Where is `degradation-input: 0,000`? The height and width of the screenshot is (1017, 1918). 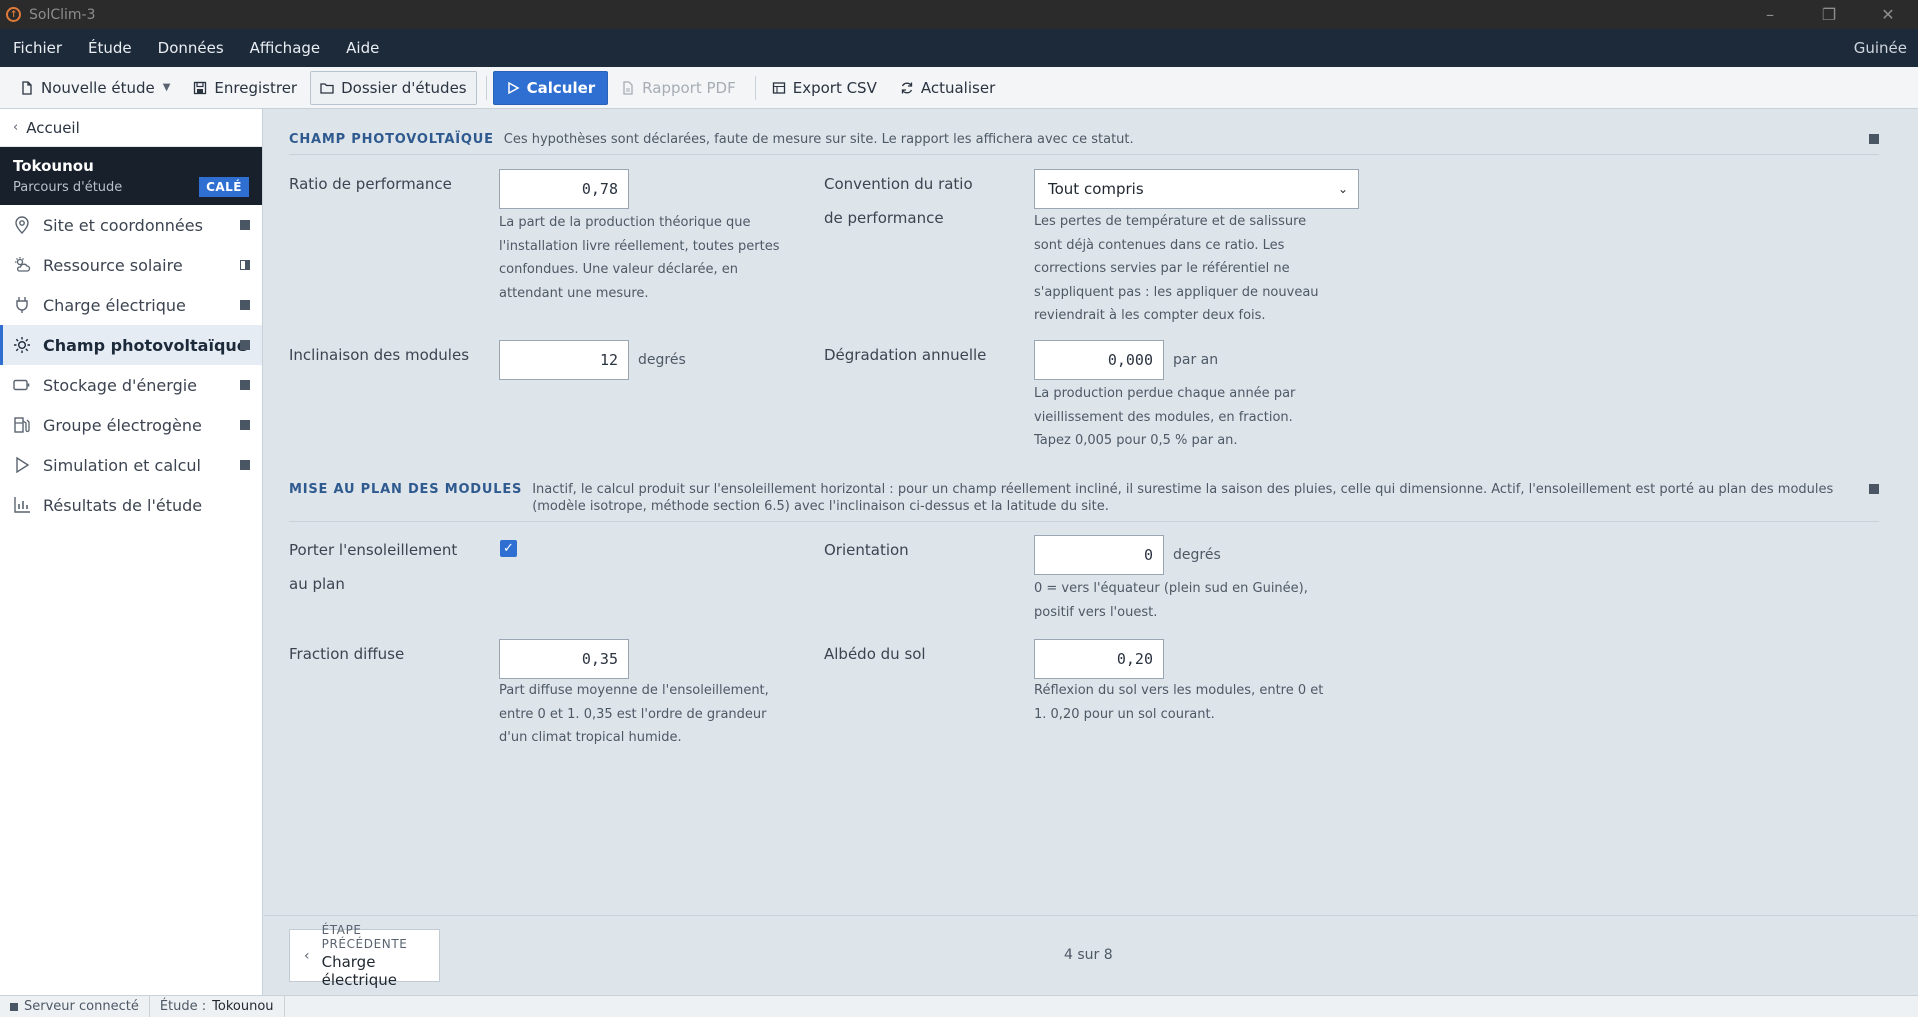 degradation-input: 0,000 is located at coordinates (1099, 360).